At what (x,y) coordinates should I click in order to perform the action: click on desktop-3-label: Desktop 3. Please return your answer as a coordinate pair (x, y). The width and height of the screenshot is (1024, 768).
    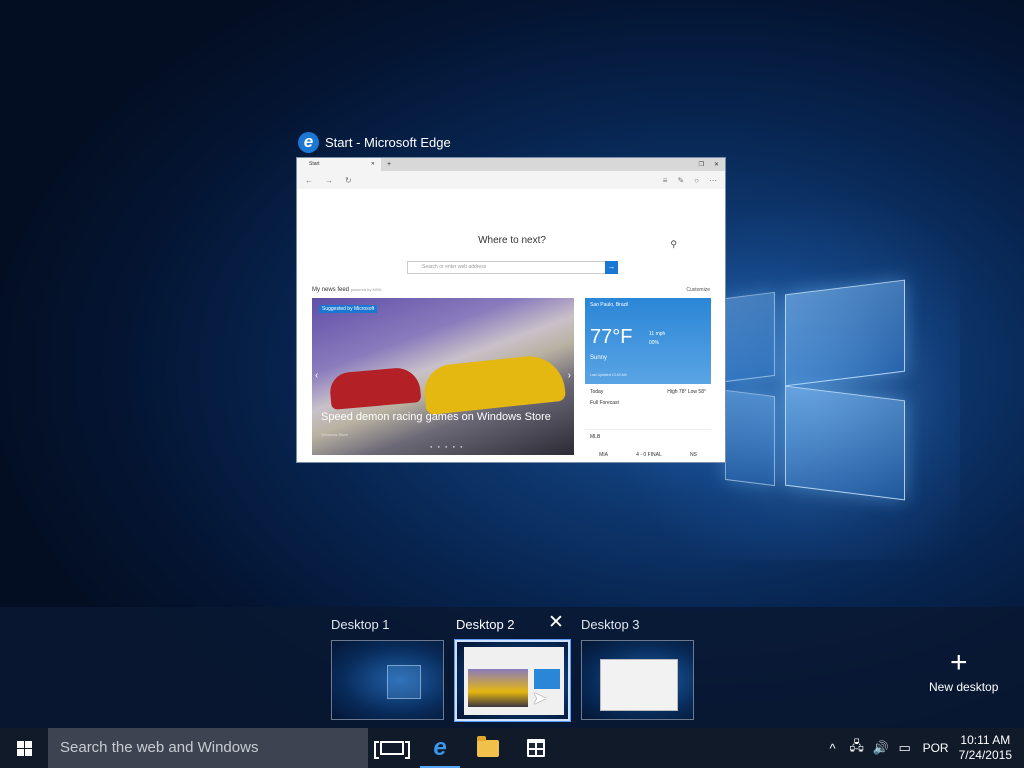
    Looking at the image, I should click on (610, 624).